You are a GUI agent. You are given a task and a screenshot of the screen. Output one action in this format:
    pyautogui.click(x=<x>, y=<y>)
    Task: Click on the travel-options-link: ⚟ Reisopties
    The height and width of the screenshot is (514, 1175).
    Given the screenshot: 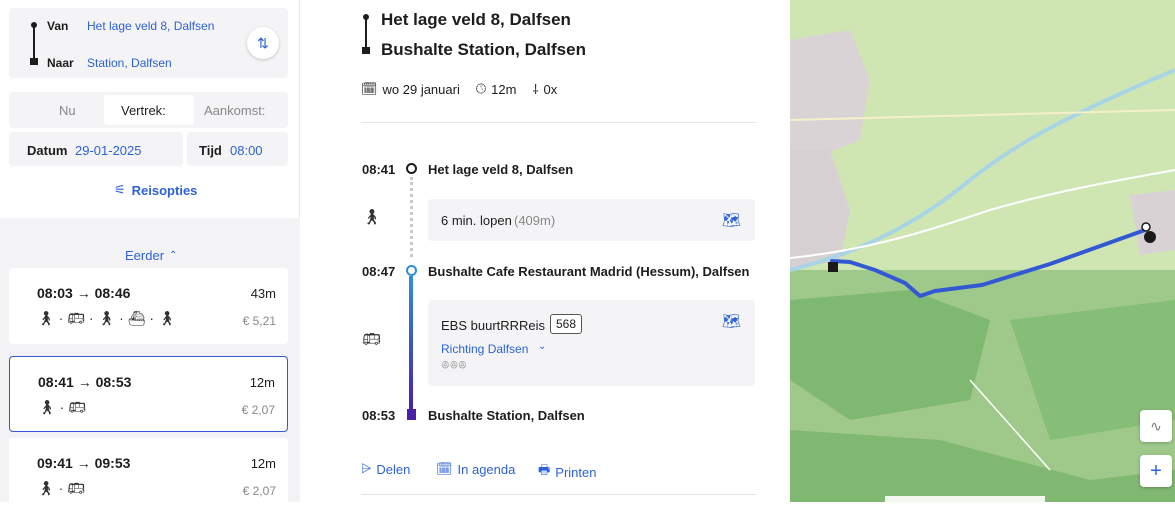 What is the action you would take?
    pyautogui.click(x=155, y=190)
    